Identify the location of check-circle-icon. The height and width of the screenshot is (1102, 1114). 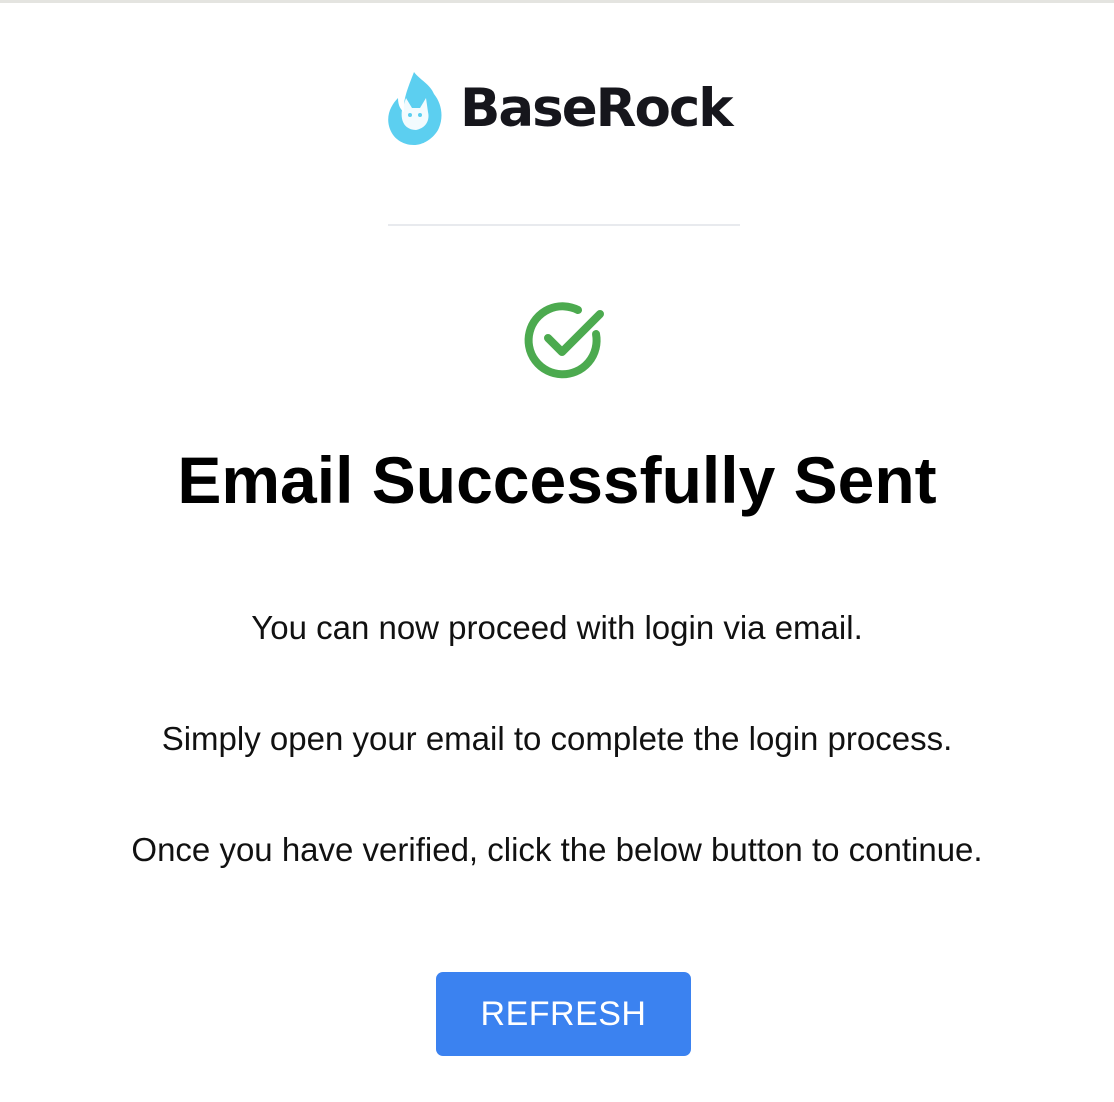
(564, 340).